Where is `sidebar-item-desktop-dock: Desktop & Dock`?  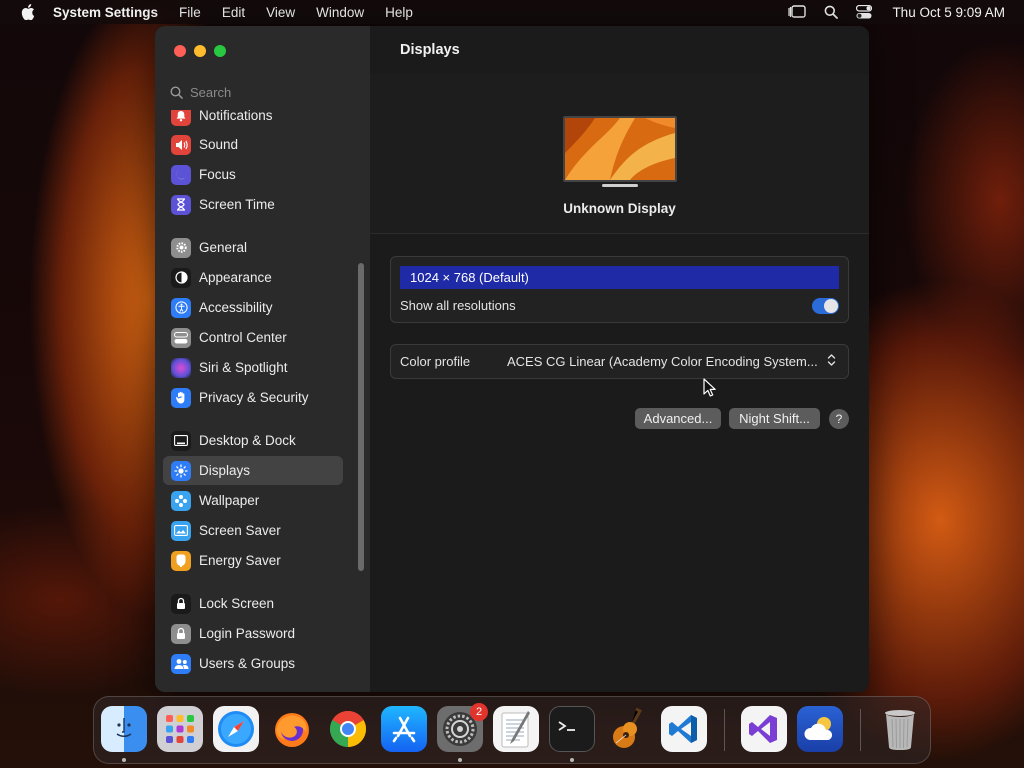 sidebar-item-desktop-dock: Desktop & Dock is located at coordinates (253, 440).